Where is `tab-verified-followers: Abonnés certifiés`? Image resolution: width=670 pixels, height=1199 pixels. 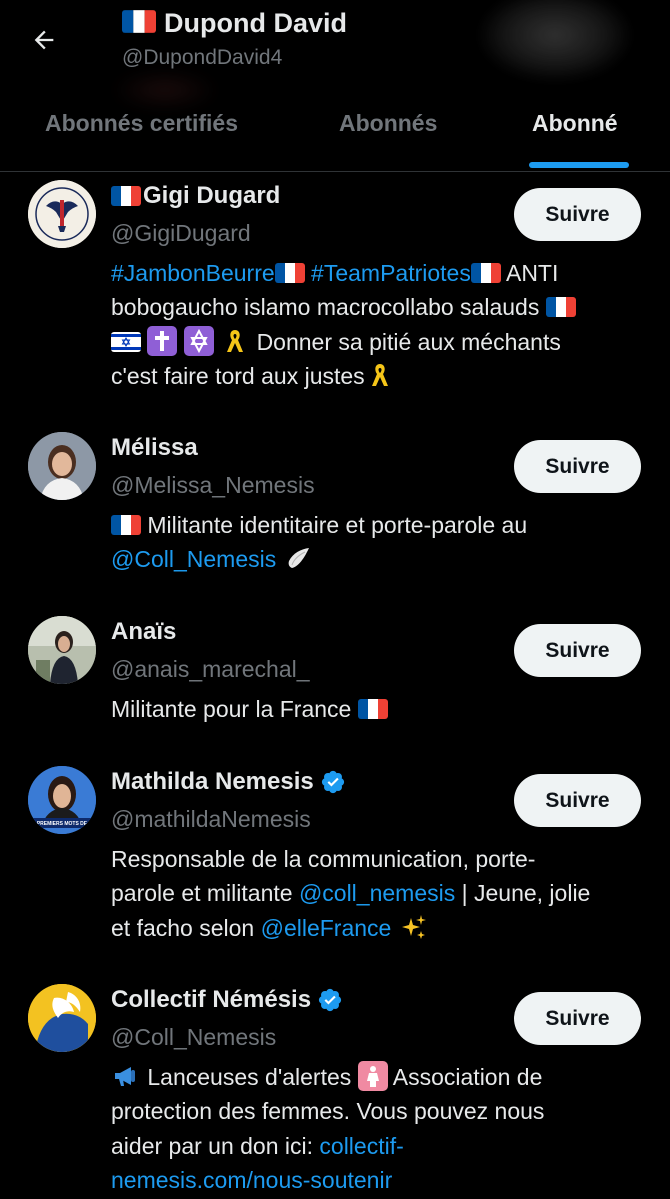 tab-verified-followers: Abonnés certifiés is located at coordinates (141, 123).